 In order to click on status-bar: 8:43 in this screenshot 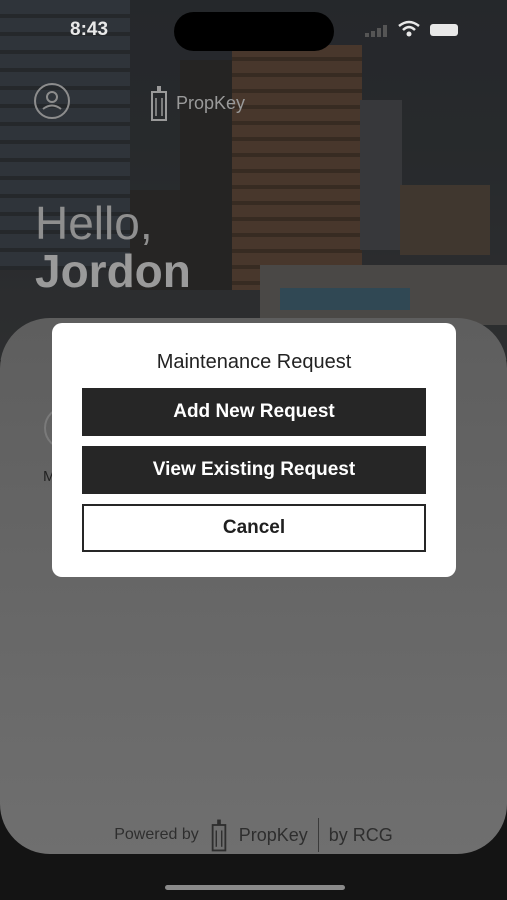, I will do `click(253, 30)`.